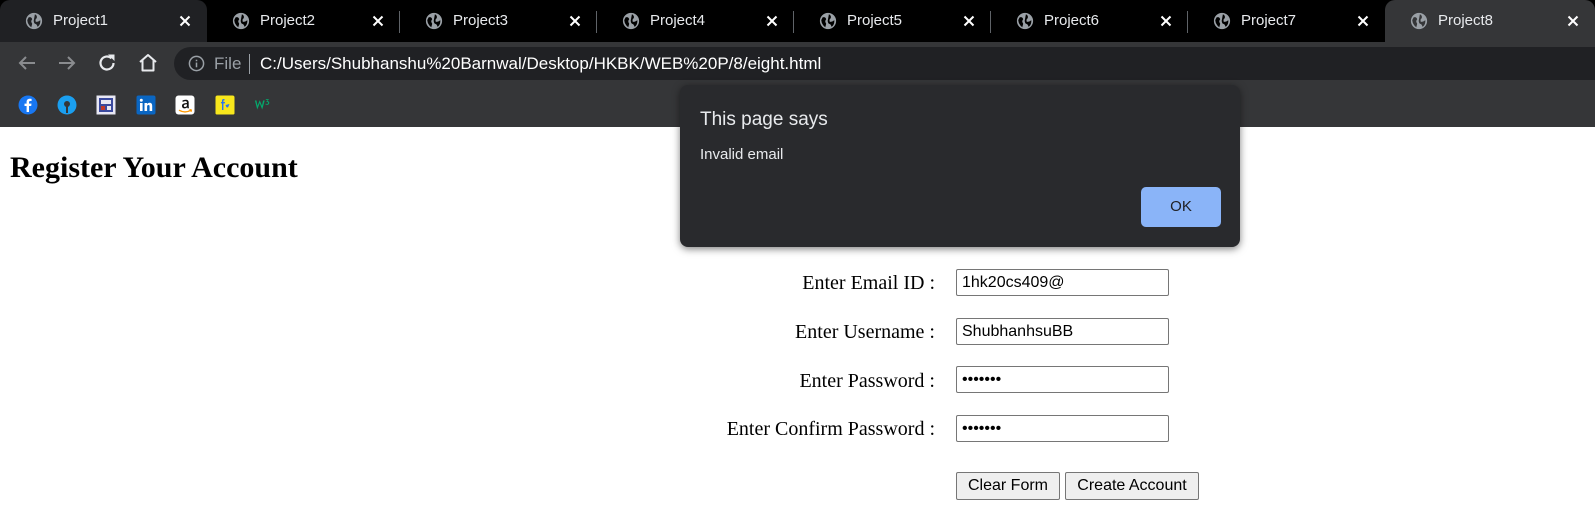 The height and width of the screenshot is (515, 1595). I want to click on tab-project1: Project1, so click(103, 21).